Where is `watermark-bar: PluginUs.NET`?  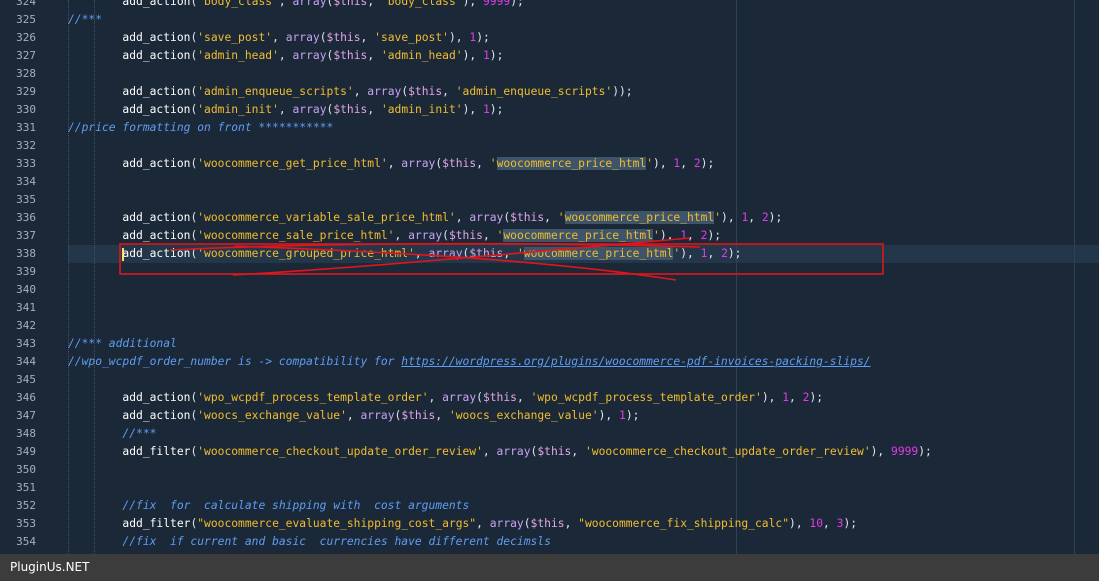
watermark-bar: PluginUs.NET is located at coordinates (549, 567).